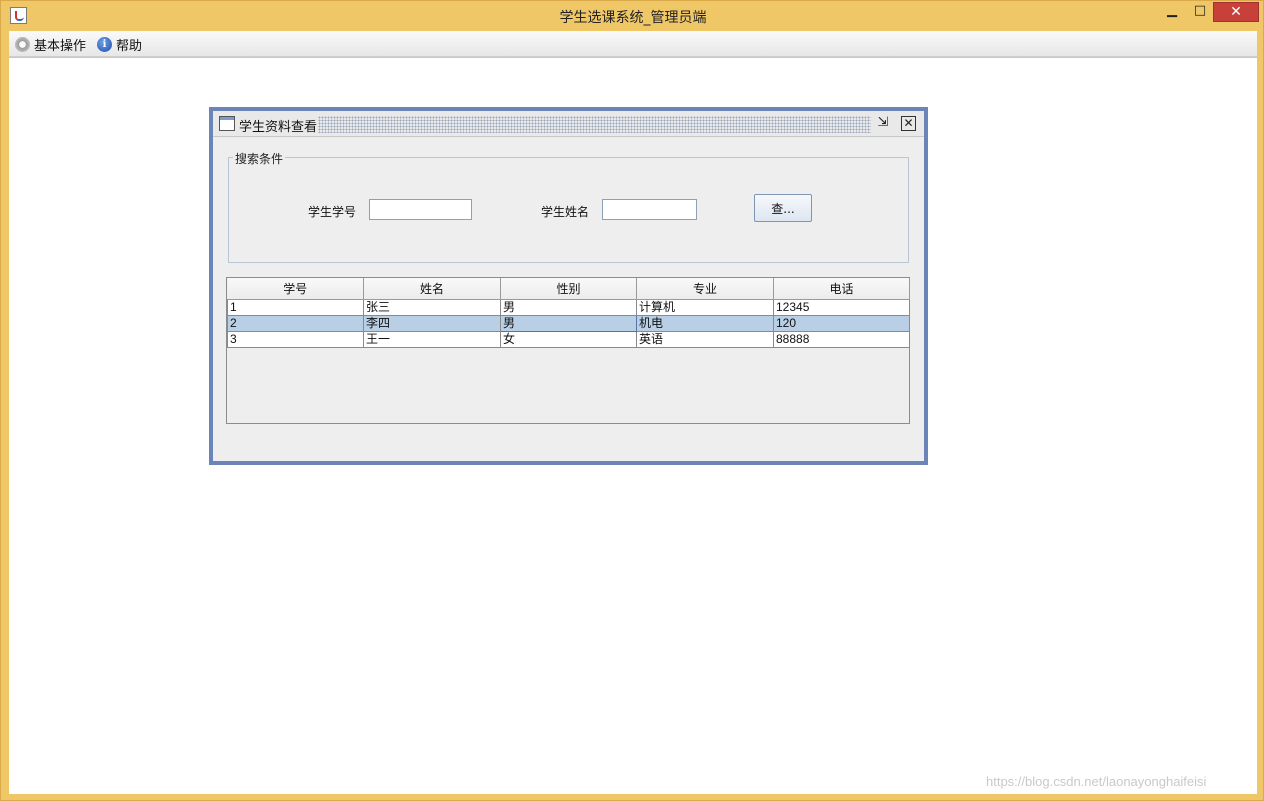  What do you see at coordinates (1236, 12) in the screenshot?
I see `close-button: ✕` at bounding box center [1236, 12].